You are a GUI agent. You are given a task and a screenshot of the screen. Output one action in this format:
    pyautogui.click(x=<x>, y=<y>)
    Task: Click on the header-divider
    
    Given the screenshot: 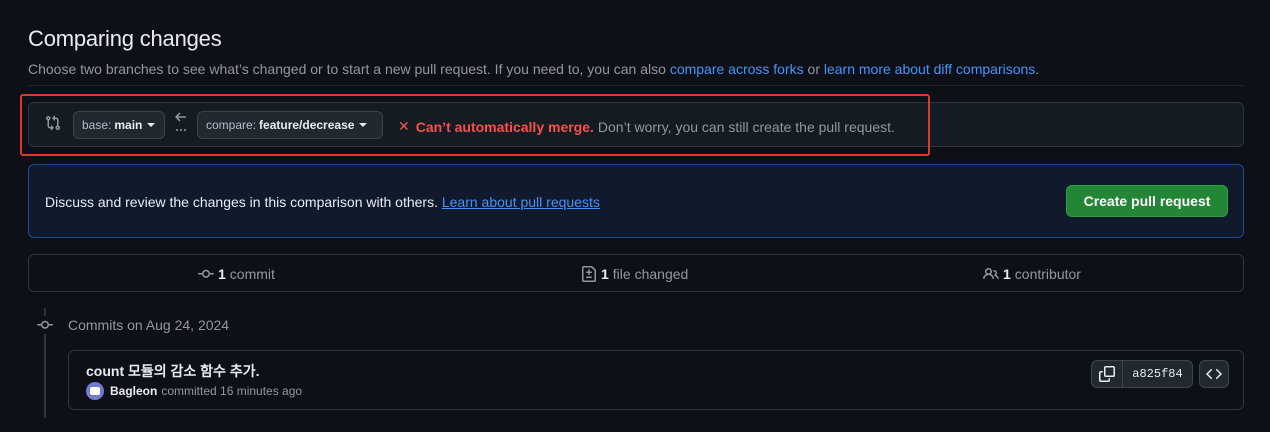 What is the action you would take?
    pyautogui.click(x=636, y=85)
    